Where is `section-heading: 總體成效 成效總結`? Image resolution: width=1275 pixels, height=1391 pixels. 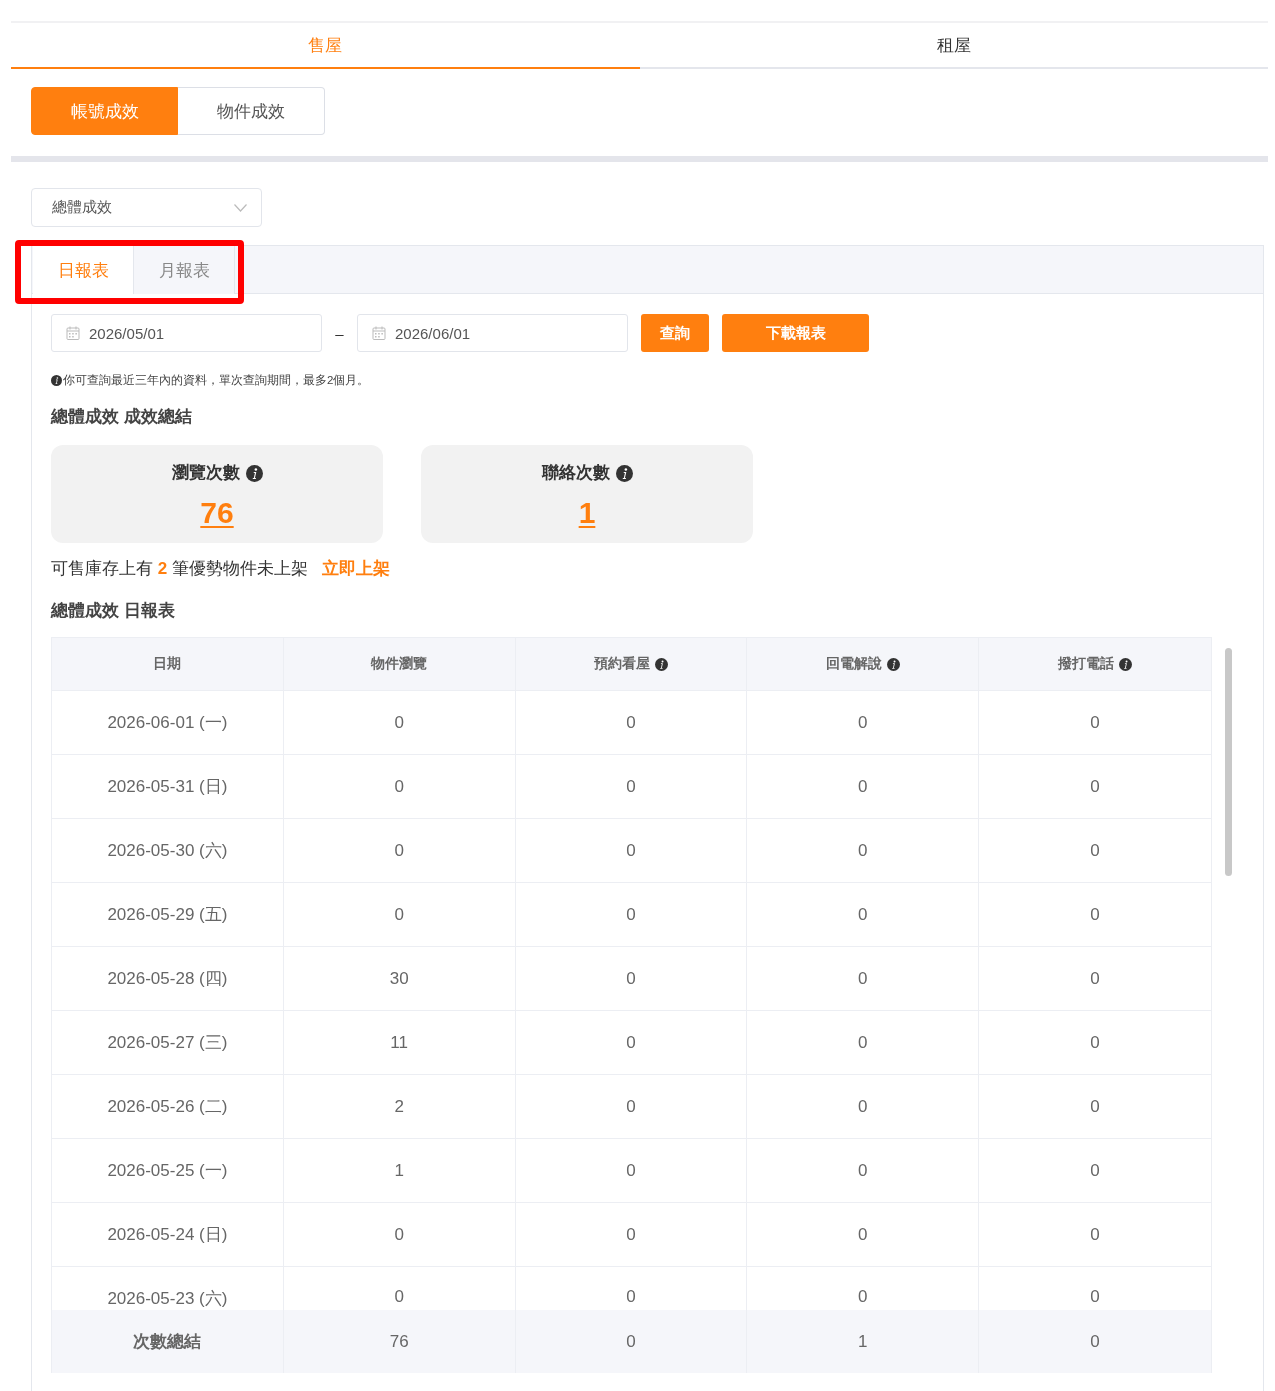 section-heading: 總體成效 成效總結 is located at coordinates (122, 417).